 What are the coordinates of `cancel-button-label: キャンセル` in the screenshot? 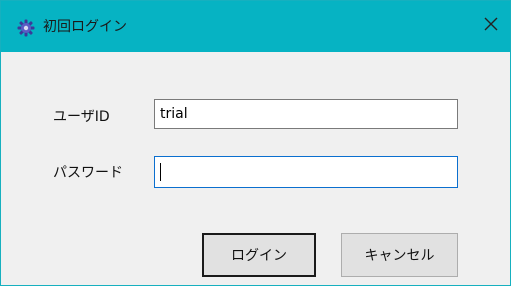 It's located at (399, 256).